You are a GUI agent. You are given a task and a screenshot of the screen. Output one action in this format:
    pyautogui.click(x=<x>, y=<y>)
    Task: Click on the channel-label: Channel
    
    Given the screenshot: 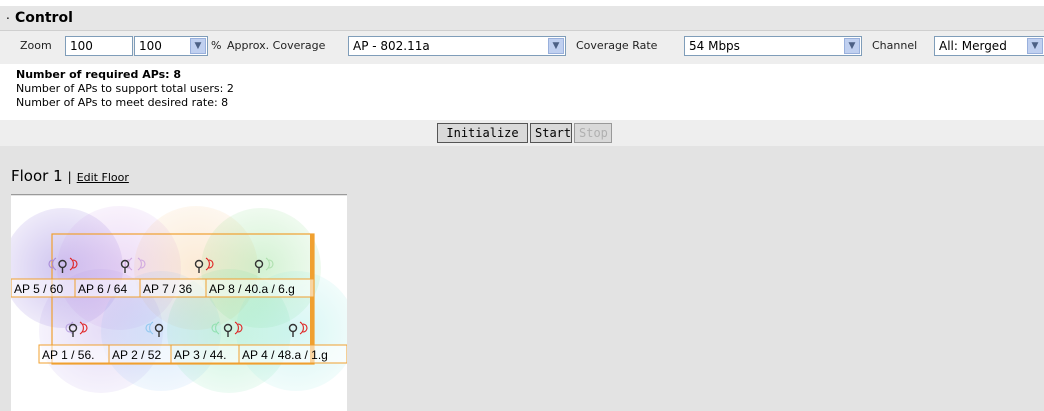 What is the action you would take?
    pyautogui.click(x=895, y=45)
    